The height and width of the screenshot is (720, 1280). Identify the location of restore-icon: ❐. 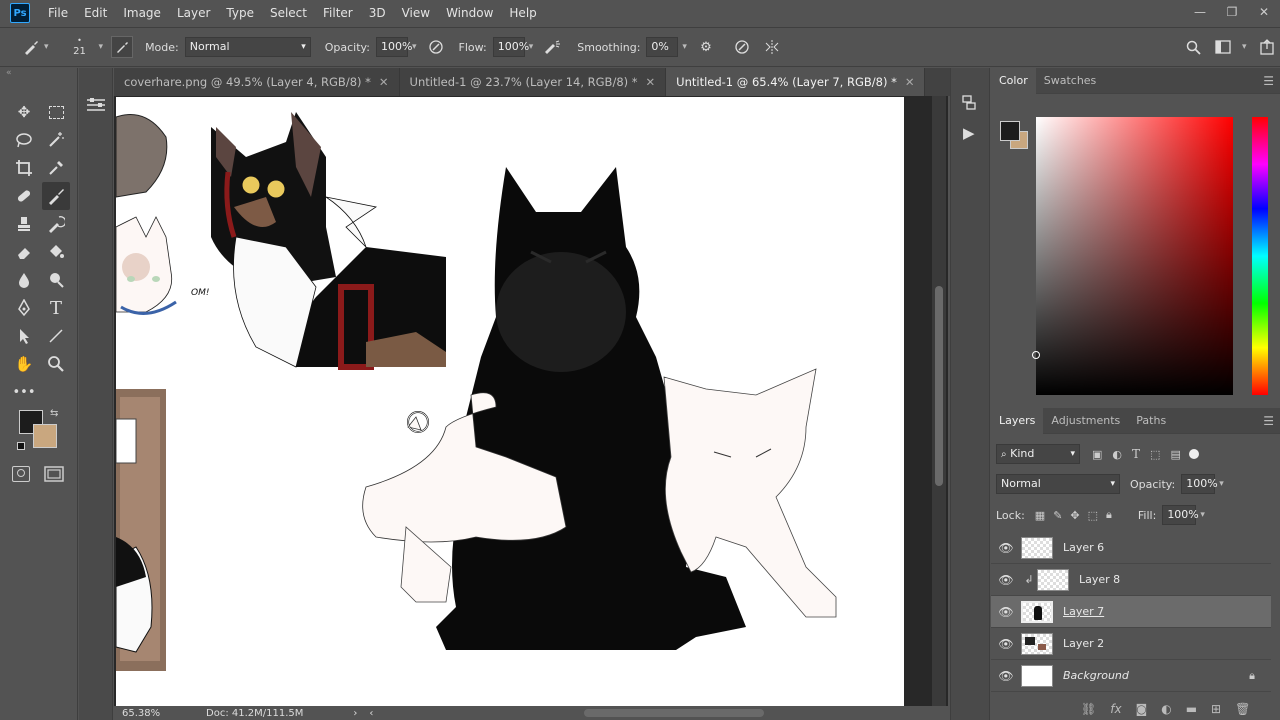
(1232, 13).